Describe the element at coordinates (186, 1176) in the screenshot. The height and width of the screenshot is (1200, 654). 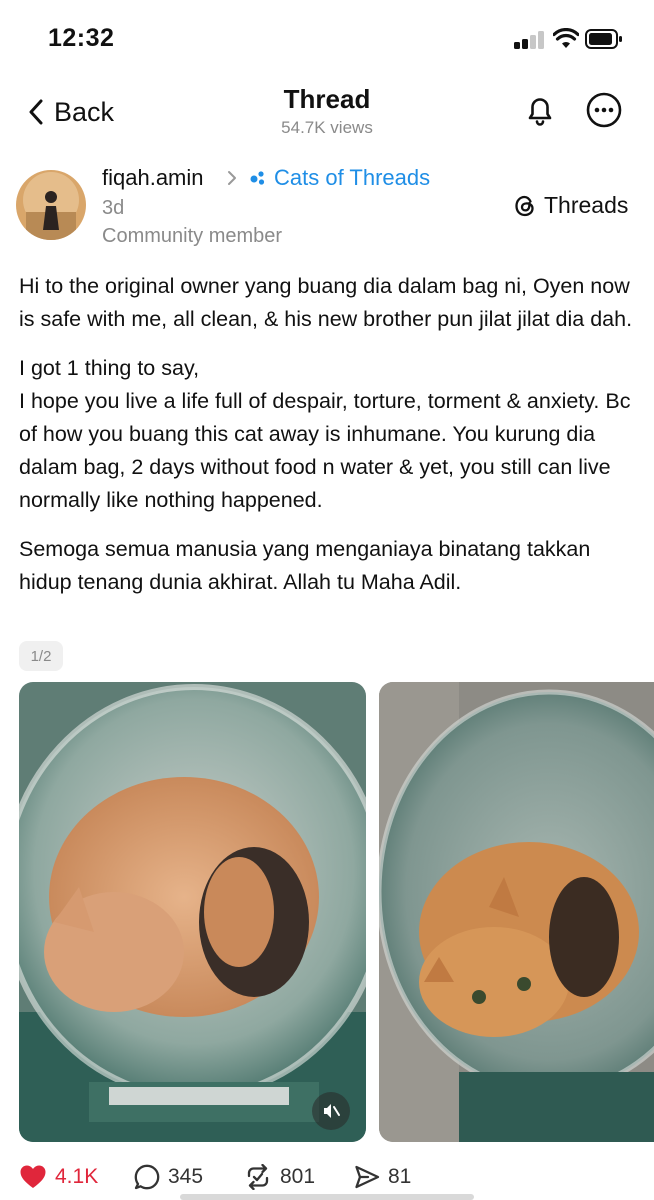
I see `reply-count: 345` at that location.